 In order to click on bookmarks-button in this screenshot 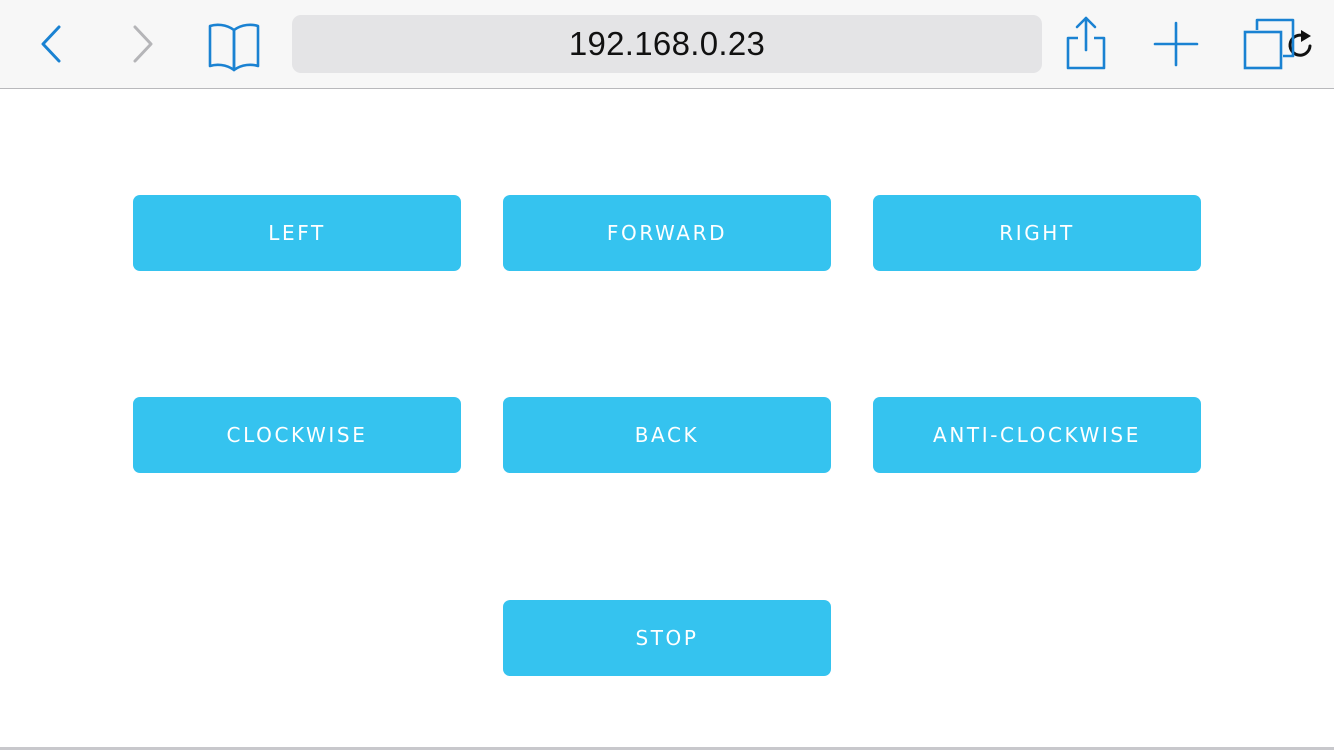, I will do `click(234, 46)`.